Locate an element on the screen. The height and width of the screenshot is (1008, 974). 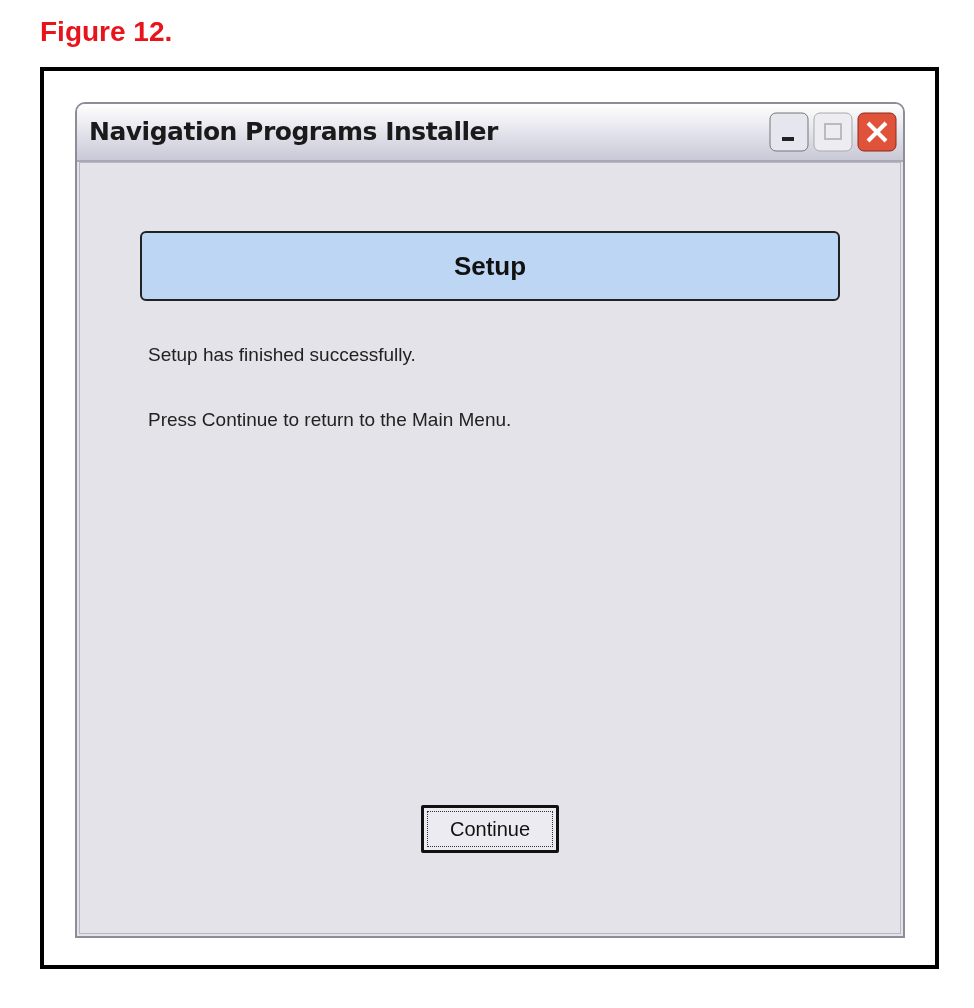
figure-caption: Figure 12. is located at coordinates (106, 32).